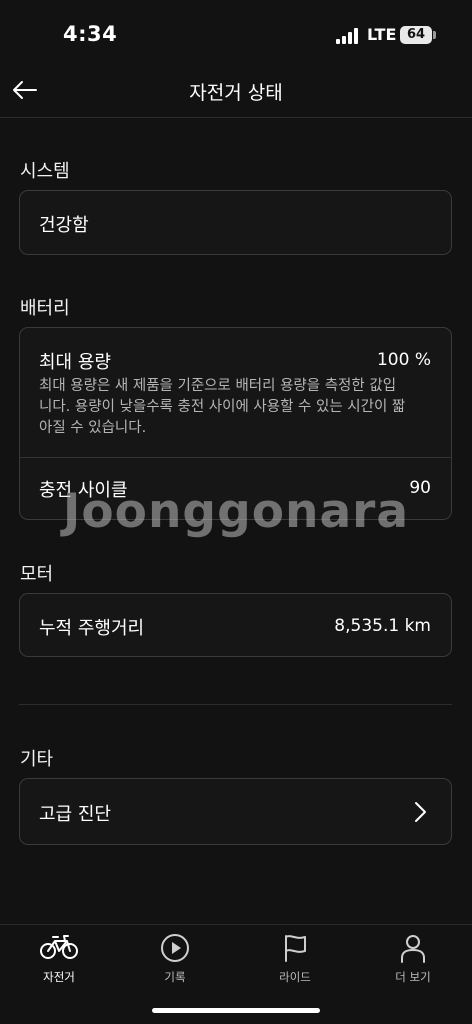 The image size is (472, 1024). Describe the element at coordinates (434, 35) in the screenshot. I see `battery-nub` at that location.